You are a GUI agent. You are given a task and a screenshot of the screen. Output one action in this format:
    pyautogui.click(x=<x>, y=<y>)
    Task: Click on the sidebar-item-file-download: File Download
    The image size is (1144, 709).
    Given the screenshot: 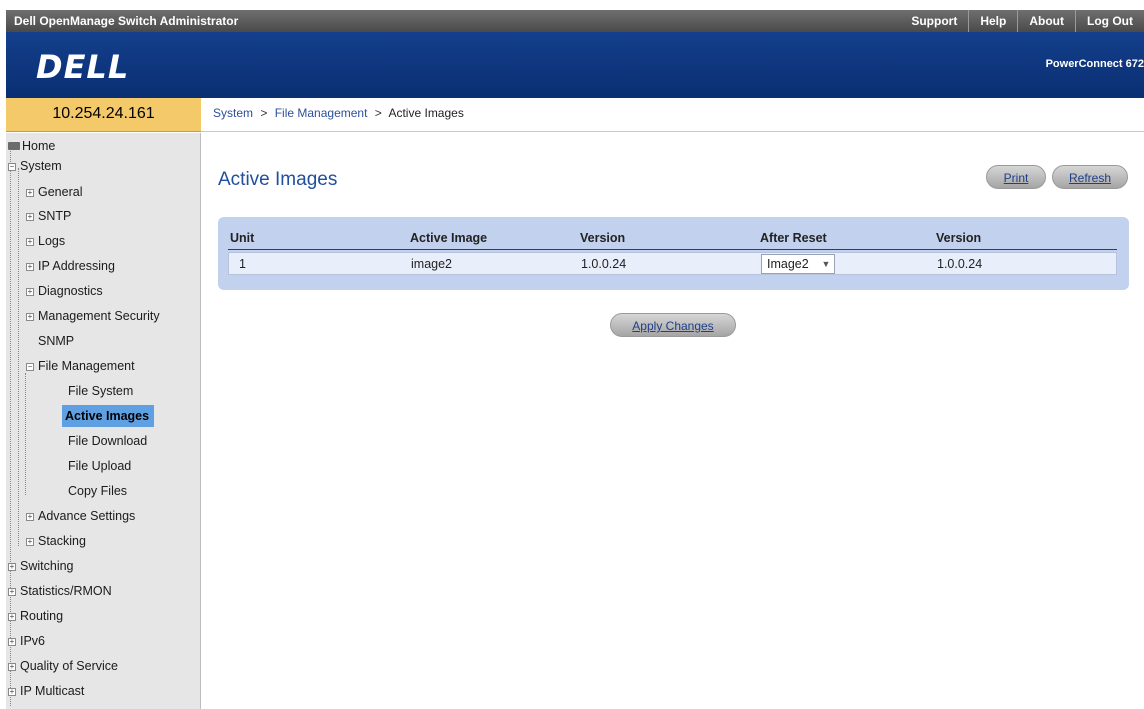 What is the action you would take?
    pyautogui.click(x=107, y=441)
    